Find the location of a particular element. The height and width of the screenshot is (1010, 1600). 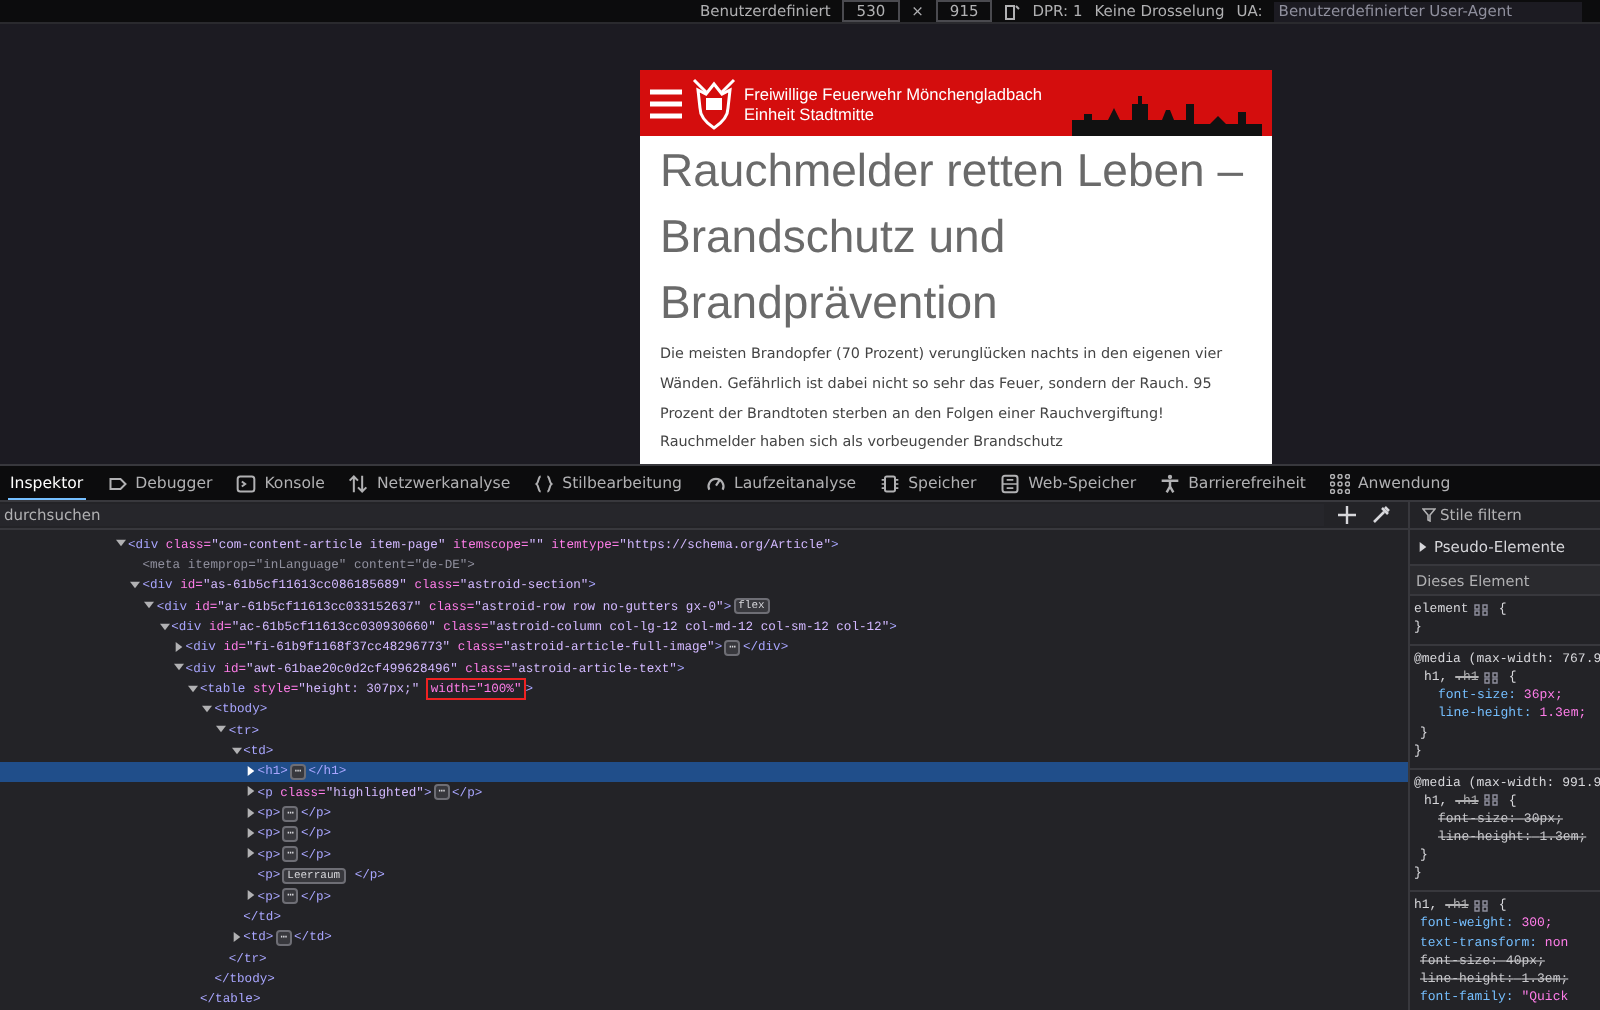

chip-icon is located at coordinates (890, 483).